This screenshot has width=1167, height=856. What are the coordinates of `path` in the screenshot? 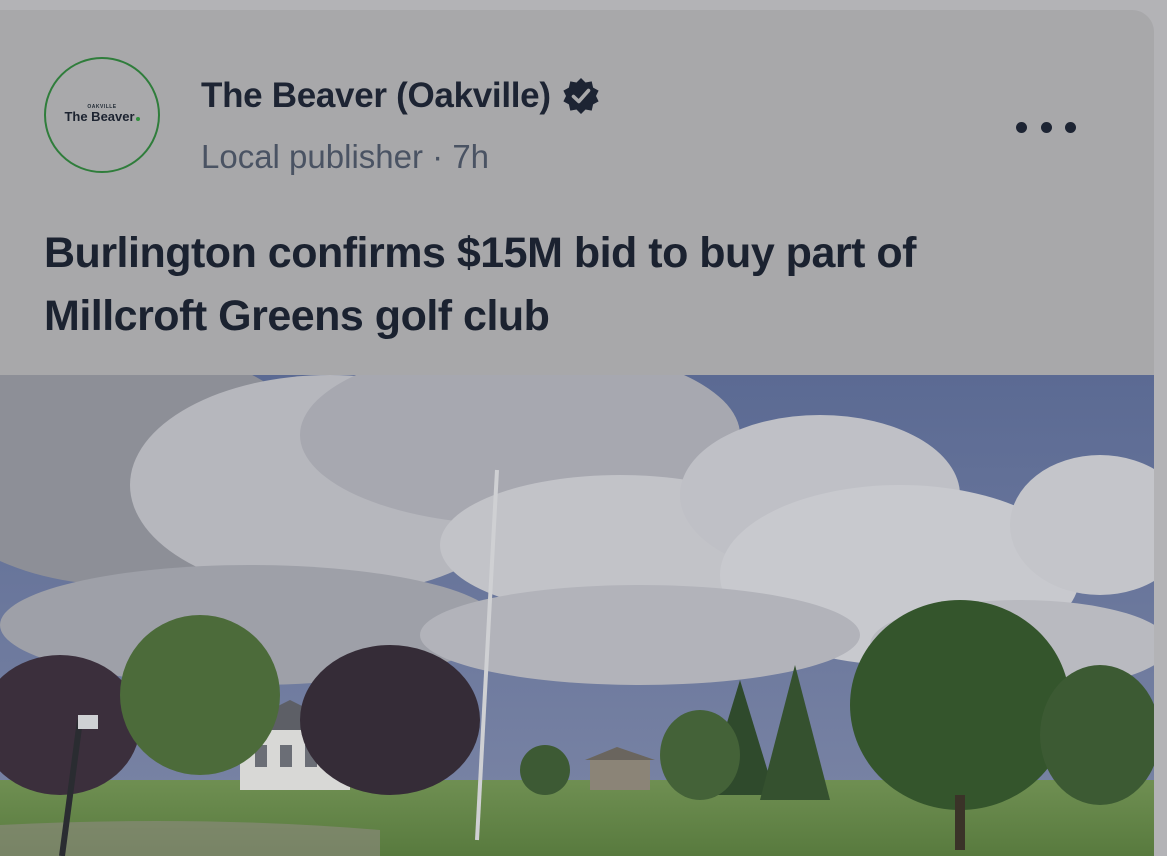 It's located at (190, 838).